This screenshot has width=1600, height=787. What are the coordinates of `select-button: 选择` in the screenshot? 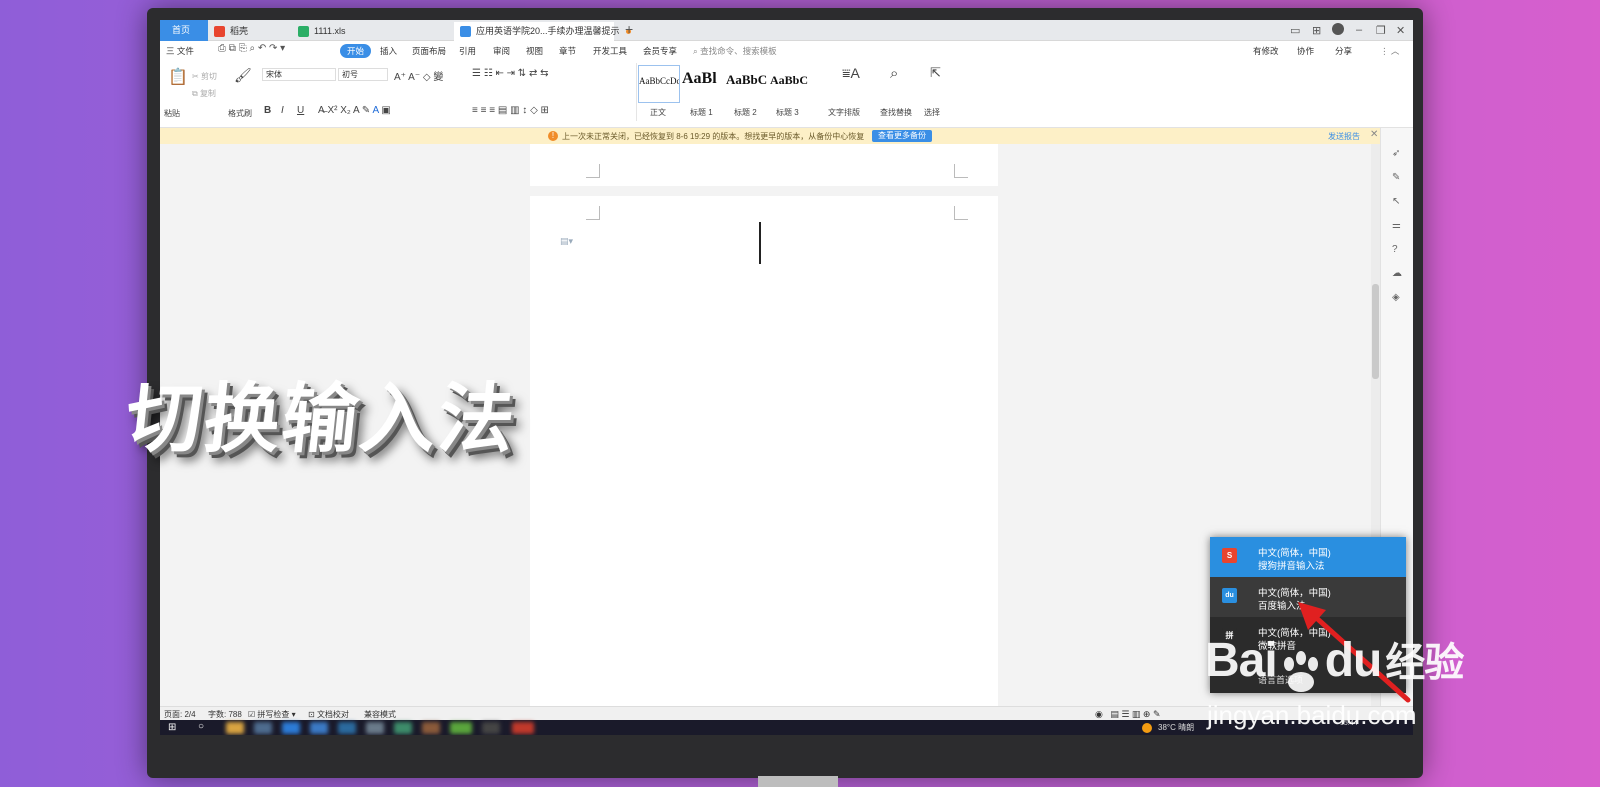 It's located at (932, 112).